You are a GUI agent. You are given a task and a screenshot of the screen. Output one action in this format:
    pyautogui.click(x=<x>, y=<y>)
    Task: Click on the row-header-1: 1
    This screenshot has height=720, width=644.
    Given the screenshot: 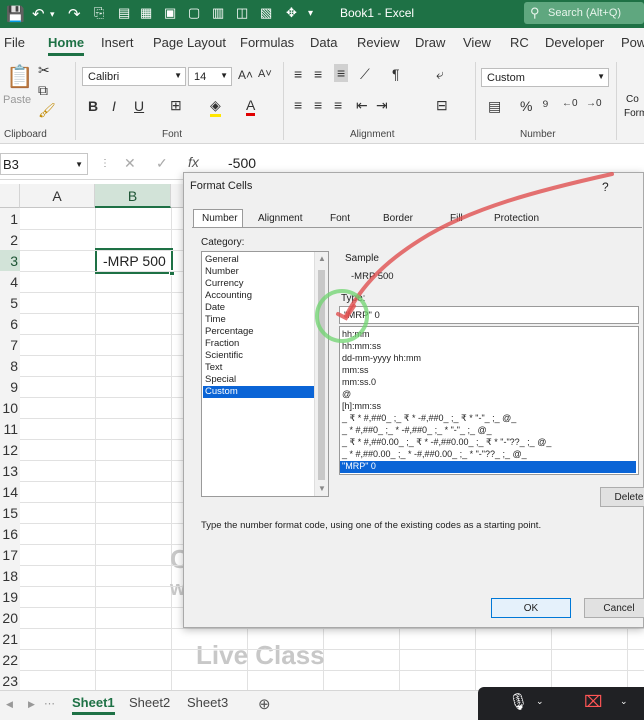 What is the action you would take?
    pyautogui.click(x=10, y=219)
    